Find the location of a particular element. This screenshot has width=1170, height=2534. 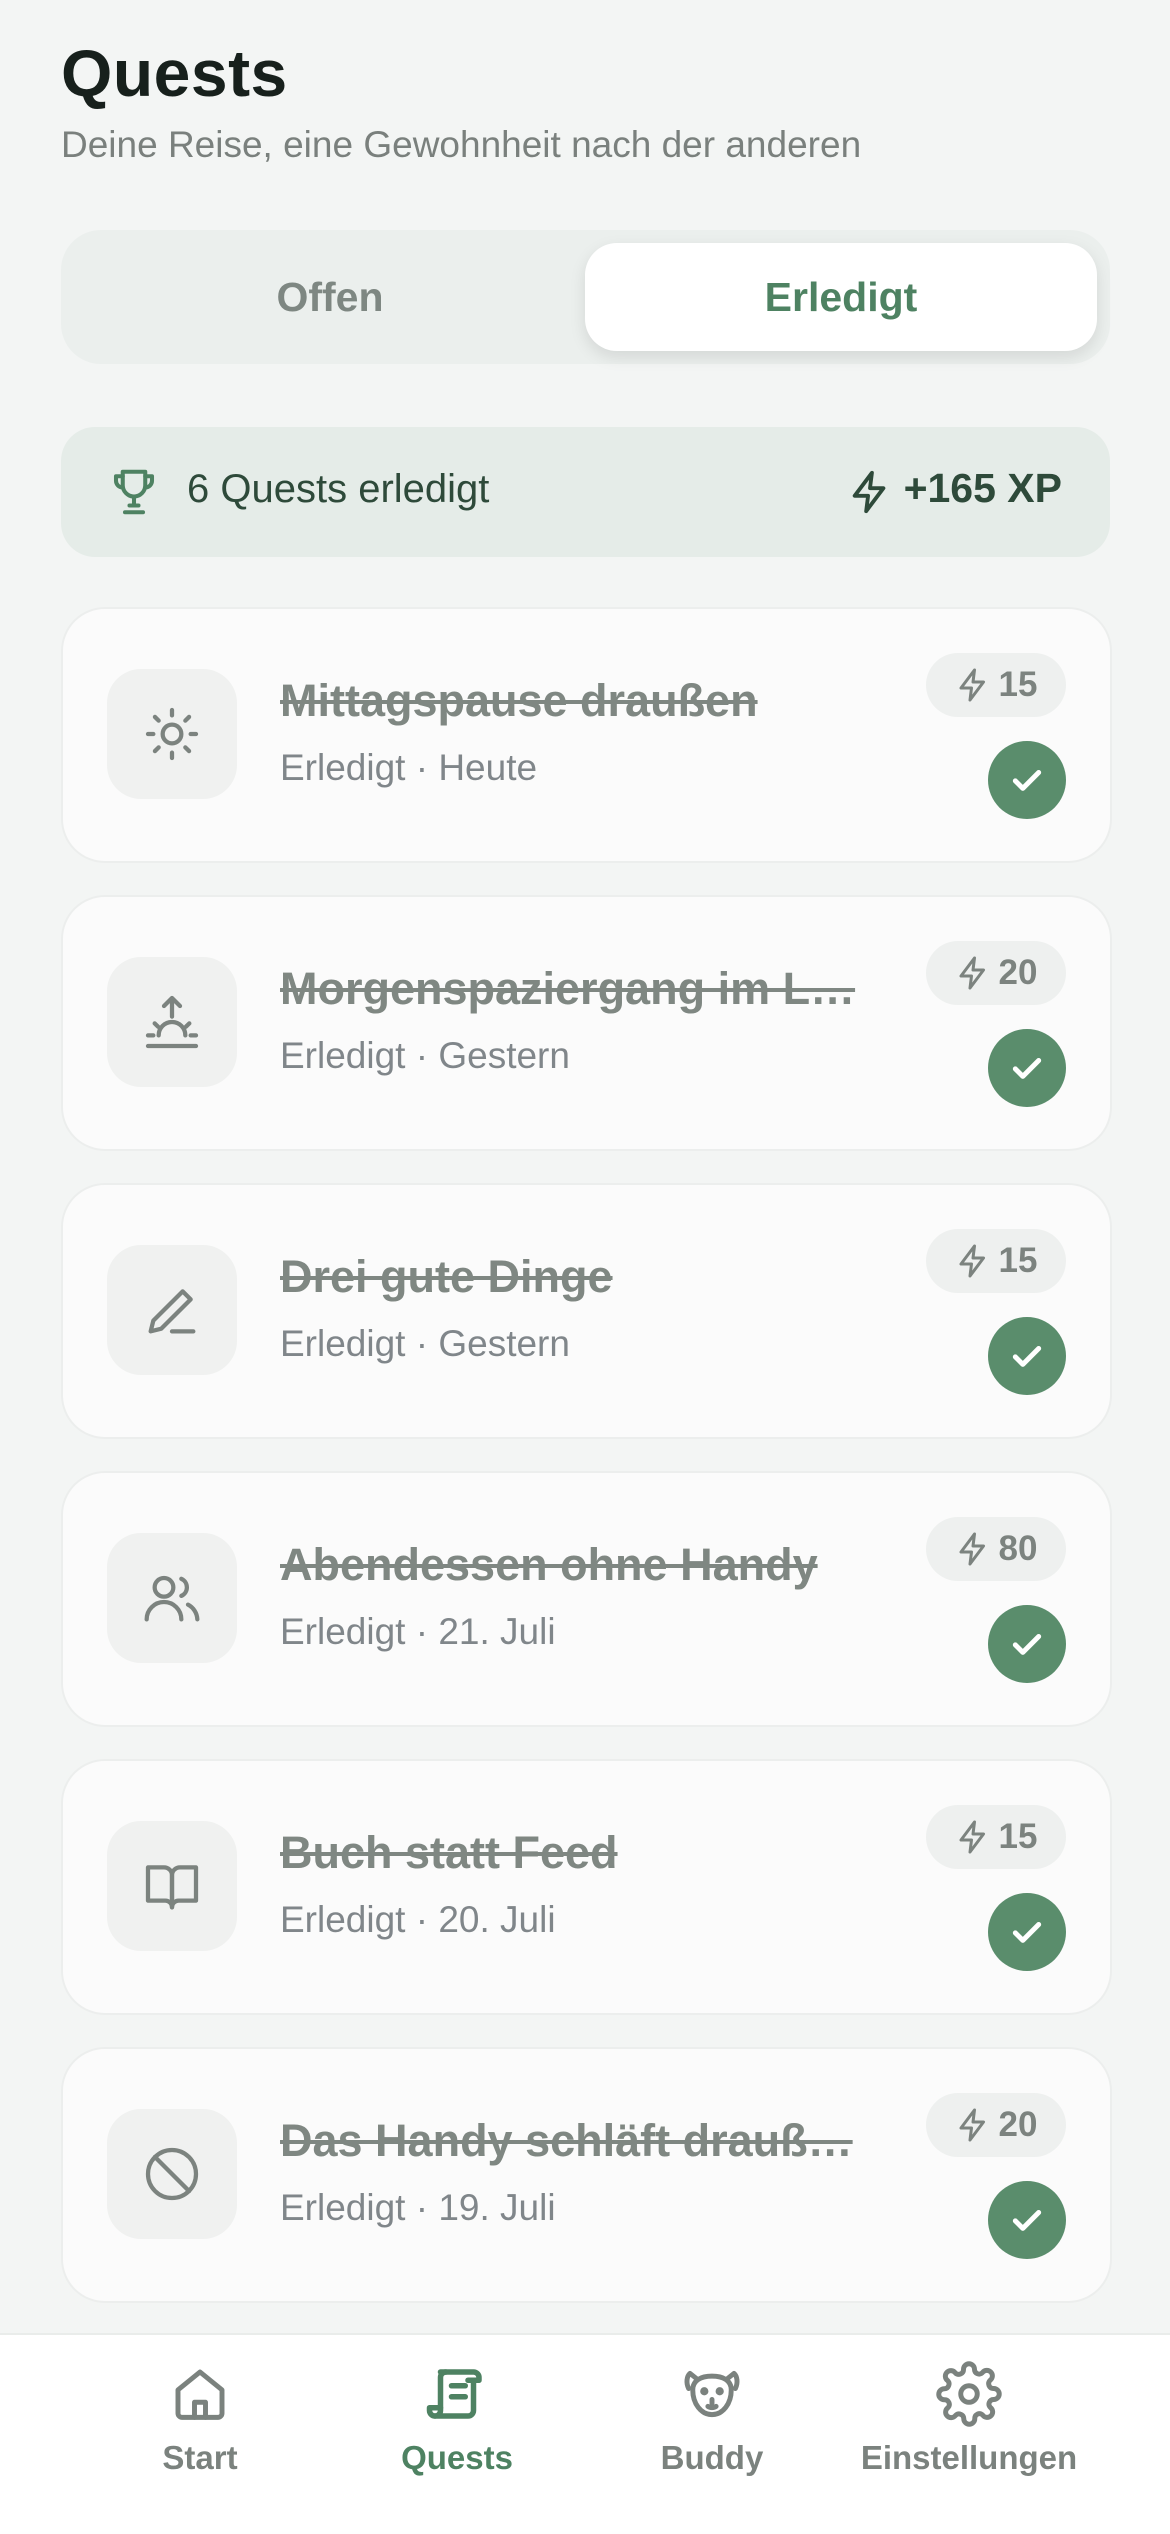

quest-title: Abendessen ohne Handy is located at coordinates (549, 1564).